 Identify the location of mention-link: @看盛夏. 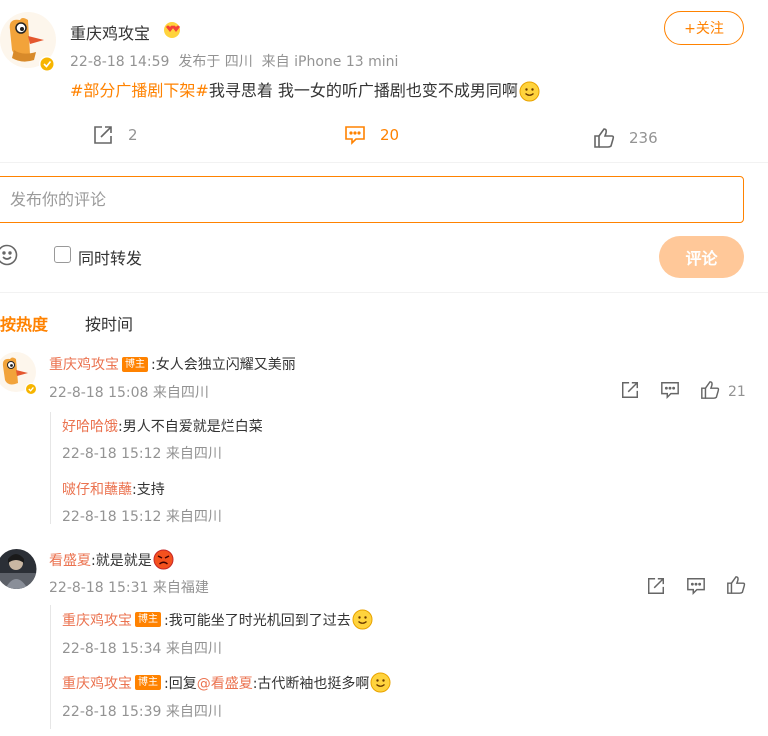
(225, 683).